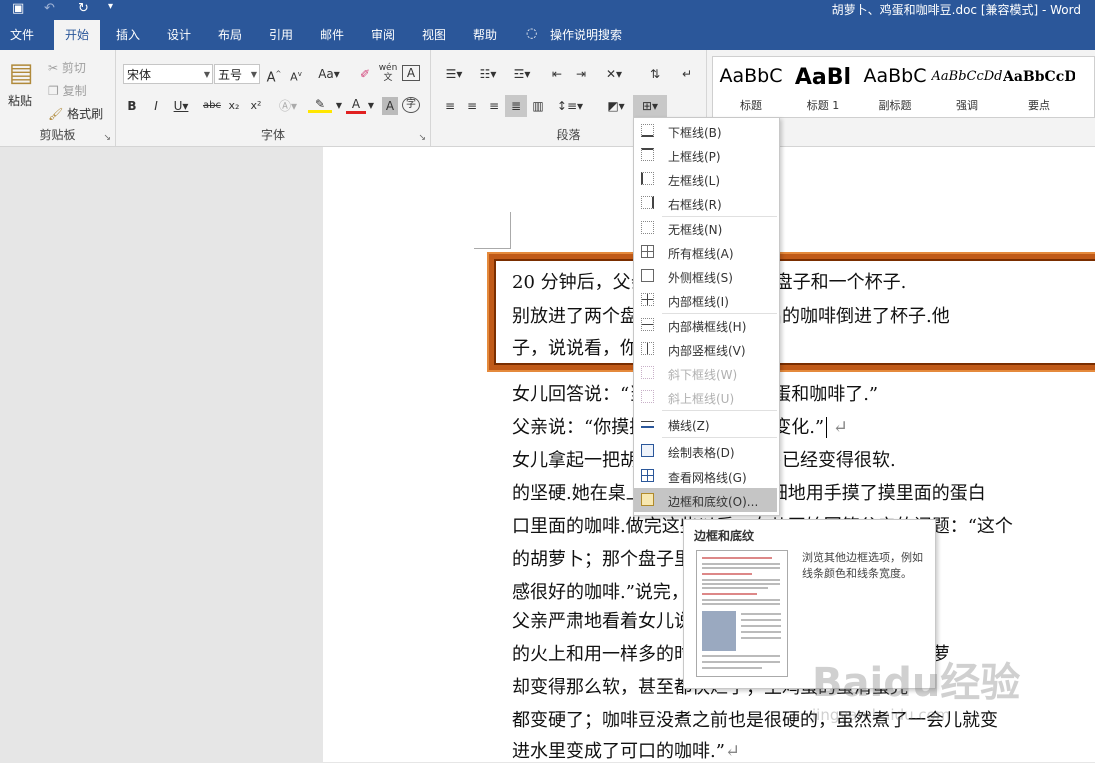 The width and height of the screenshot is (1095, 763). What do you see at coordinates (655, 74) in the screenshot?
I see `sort-icon: ⇅` at bounding box center [655, 74].